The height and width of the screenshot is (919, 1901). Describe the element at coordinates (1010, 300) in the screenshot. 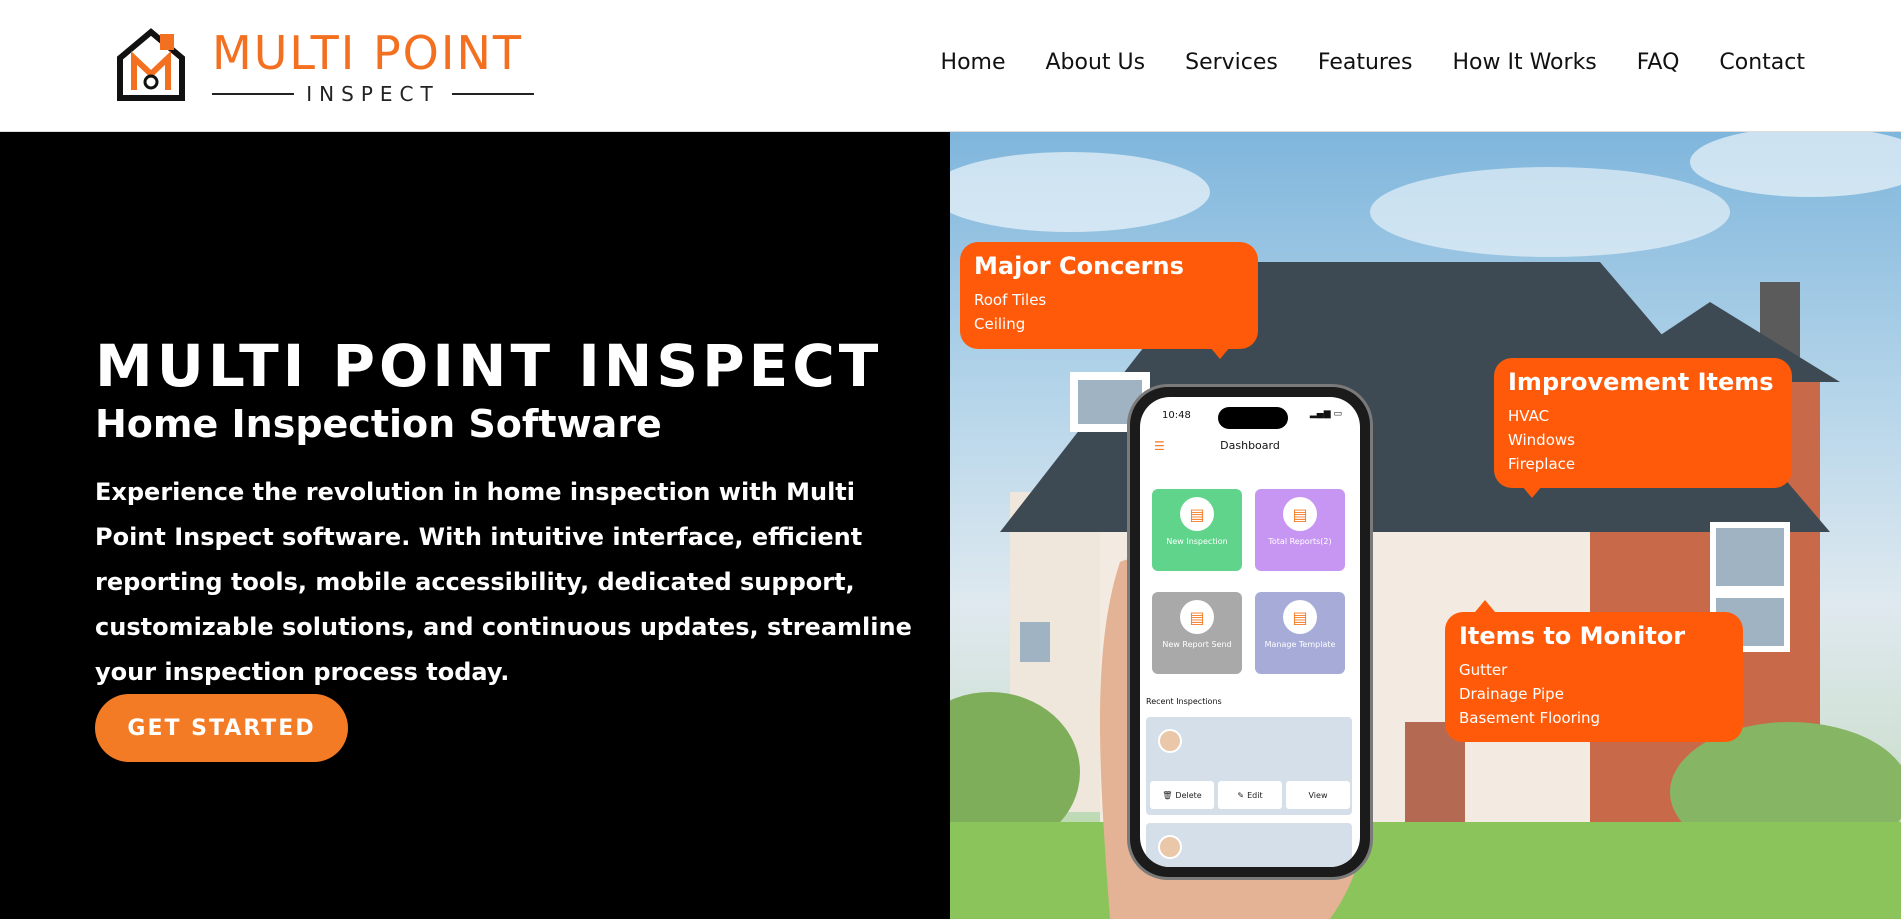

I see `major-concerns-item: Roof Tiles` at that location.